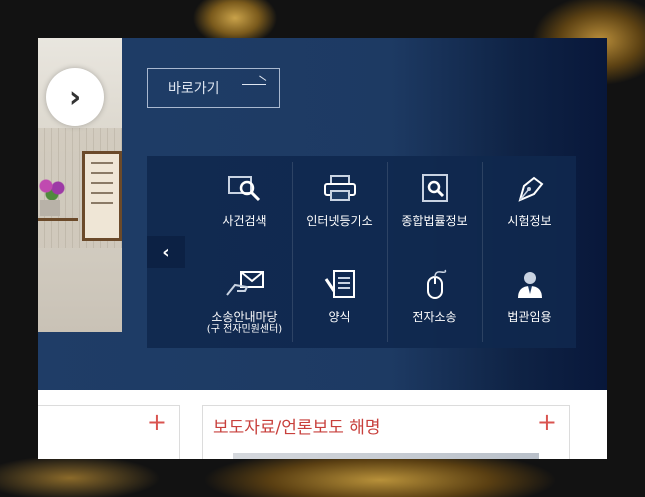  I want to click on left-news-card: +, so click(109, 432).